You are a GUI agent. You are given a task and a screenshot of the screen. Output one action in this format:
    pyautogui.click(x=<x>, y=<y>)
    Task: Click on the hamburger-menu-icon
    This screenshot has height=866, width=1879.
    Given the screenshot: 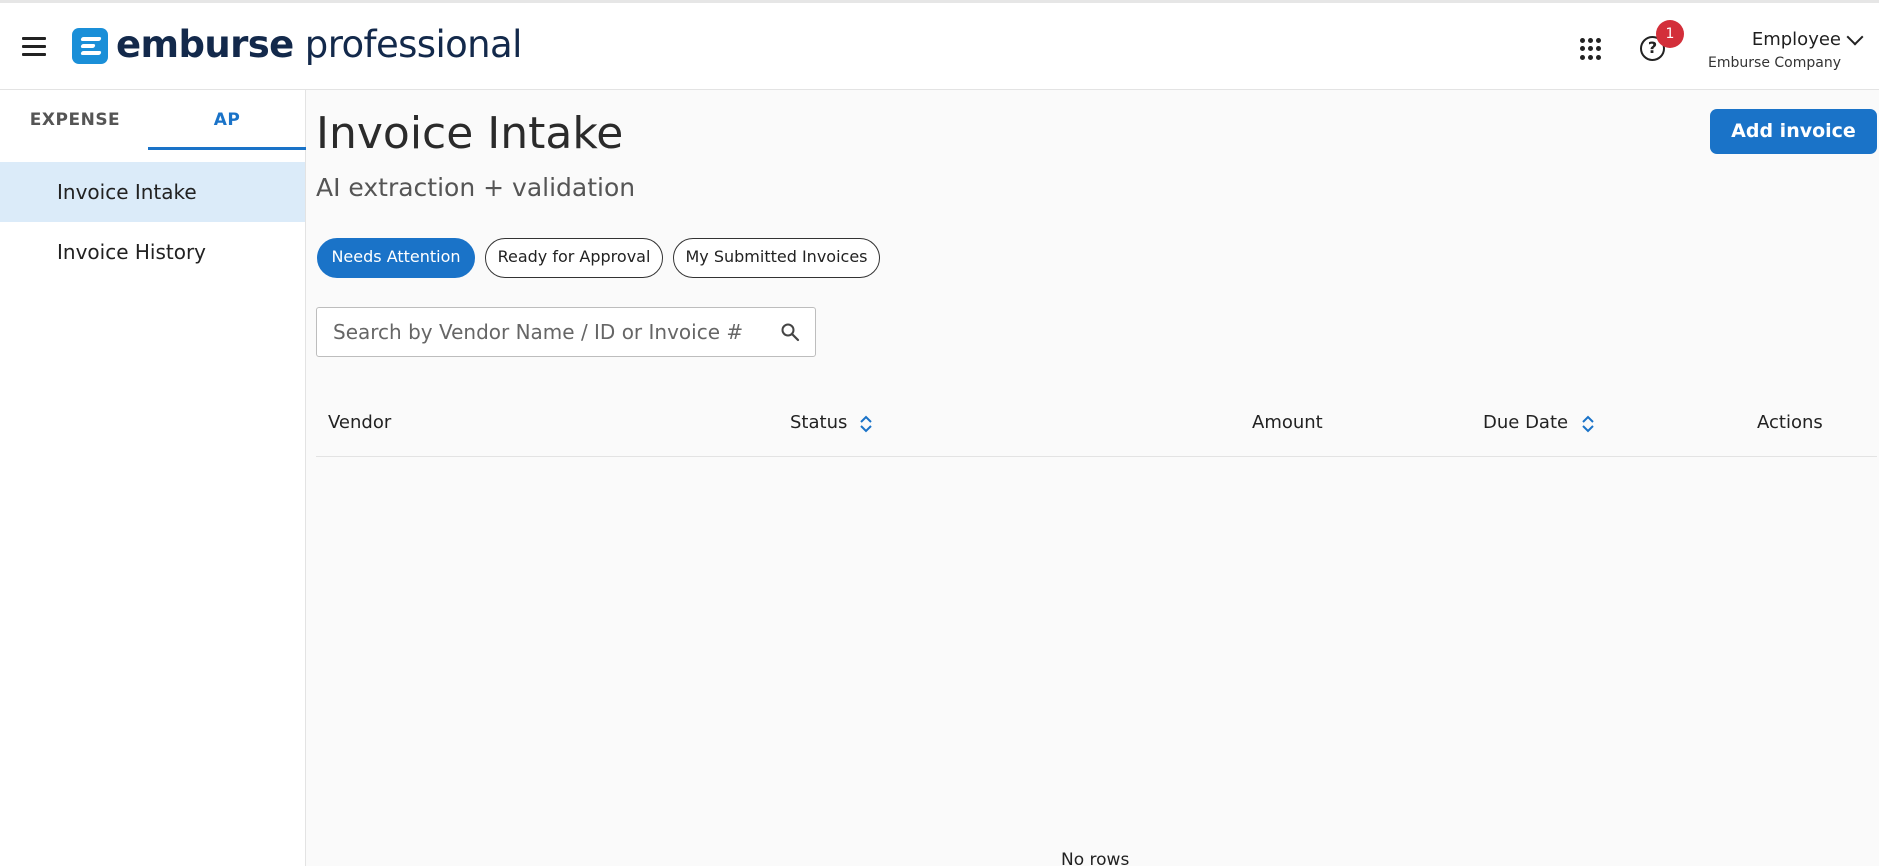 What is the action you would take?
    pyautogui.click(x=36, y=48)
    